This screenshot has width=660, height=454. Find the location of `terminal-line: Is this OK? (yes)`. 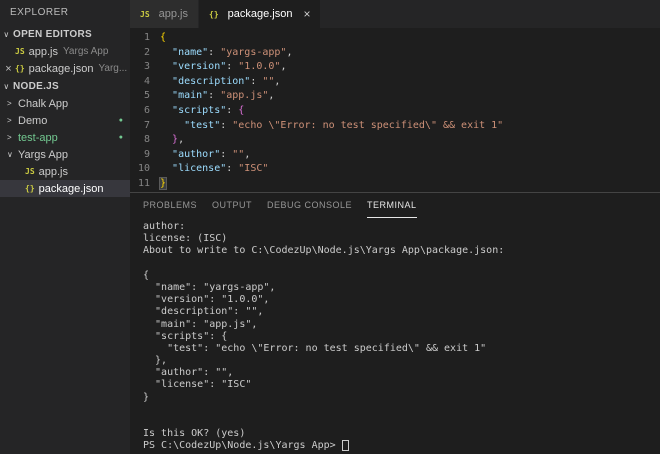

terminal-line: Is this OK? (yes) is located at coordinates (194, 434).